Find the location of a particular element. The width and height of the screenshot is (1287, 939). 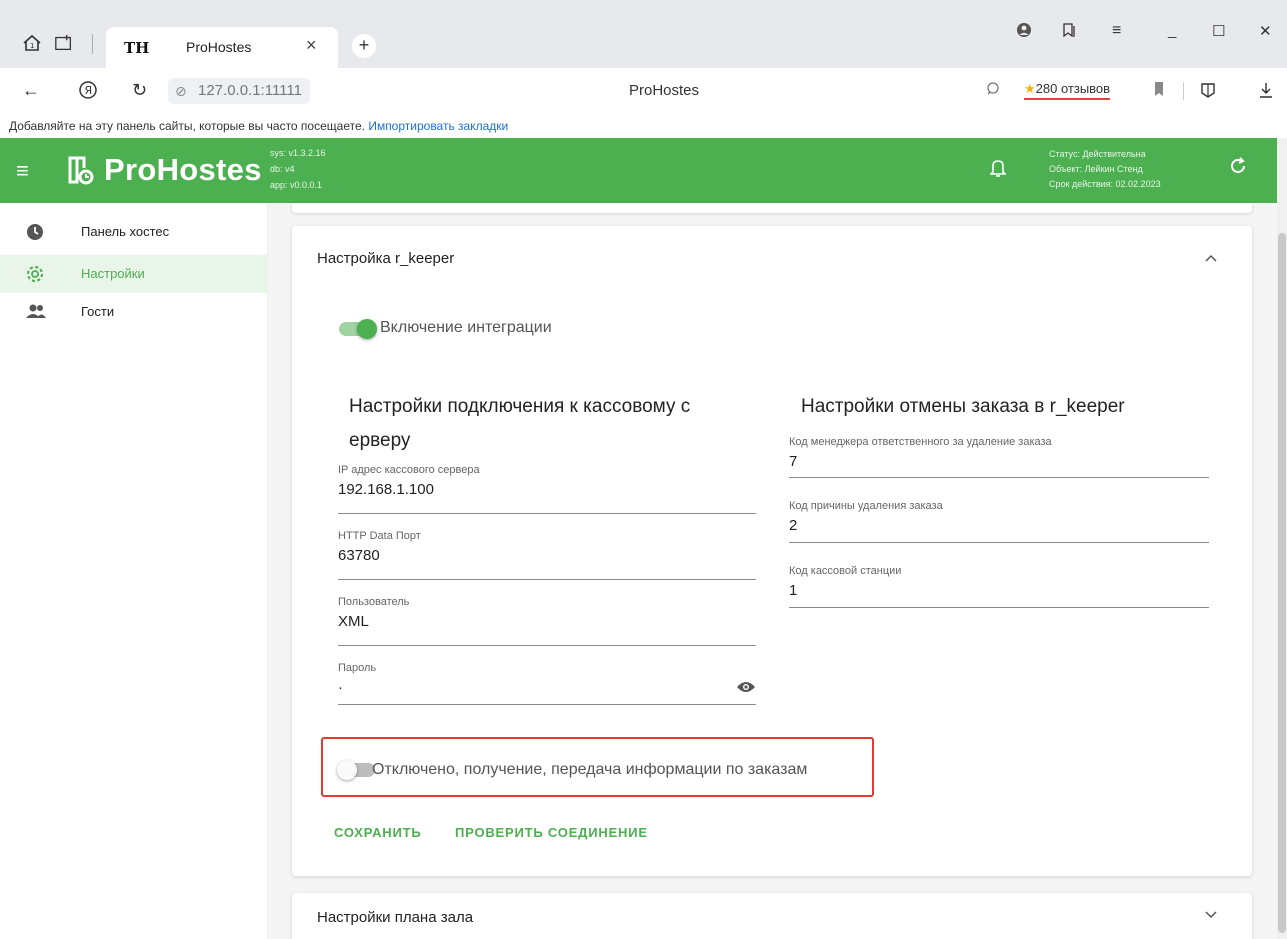

connection-title-line2: ерверу is located at coordinates (380, 440).